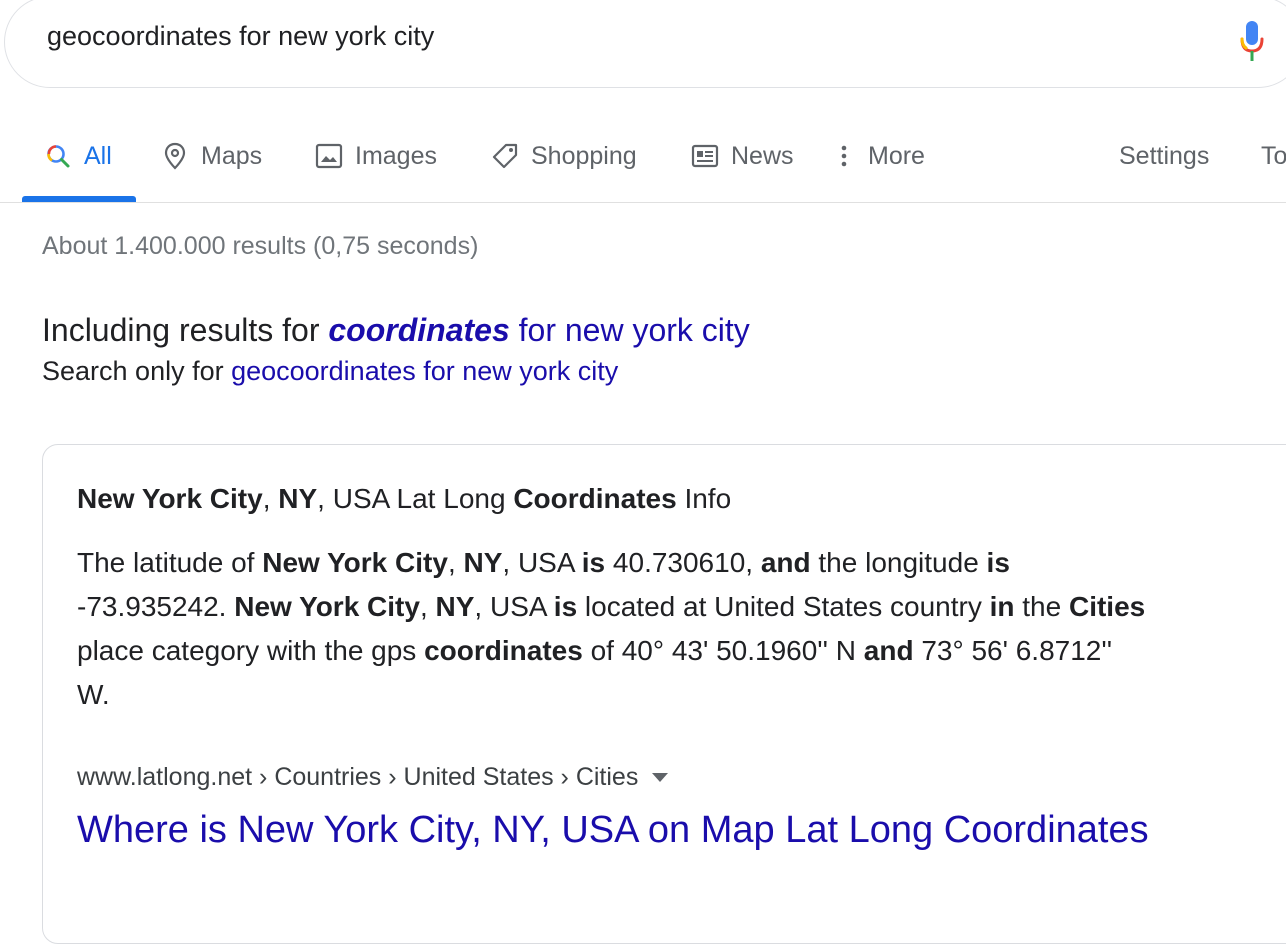 The height and width of the screenshot is (944, 1286). What do you see at coordinates (156, 606) in the screenshot?
I see `snippet-segment: -73.935242.` at bounding box center [156, 606].